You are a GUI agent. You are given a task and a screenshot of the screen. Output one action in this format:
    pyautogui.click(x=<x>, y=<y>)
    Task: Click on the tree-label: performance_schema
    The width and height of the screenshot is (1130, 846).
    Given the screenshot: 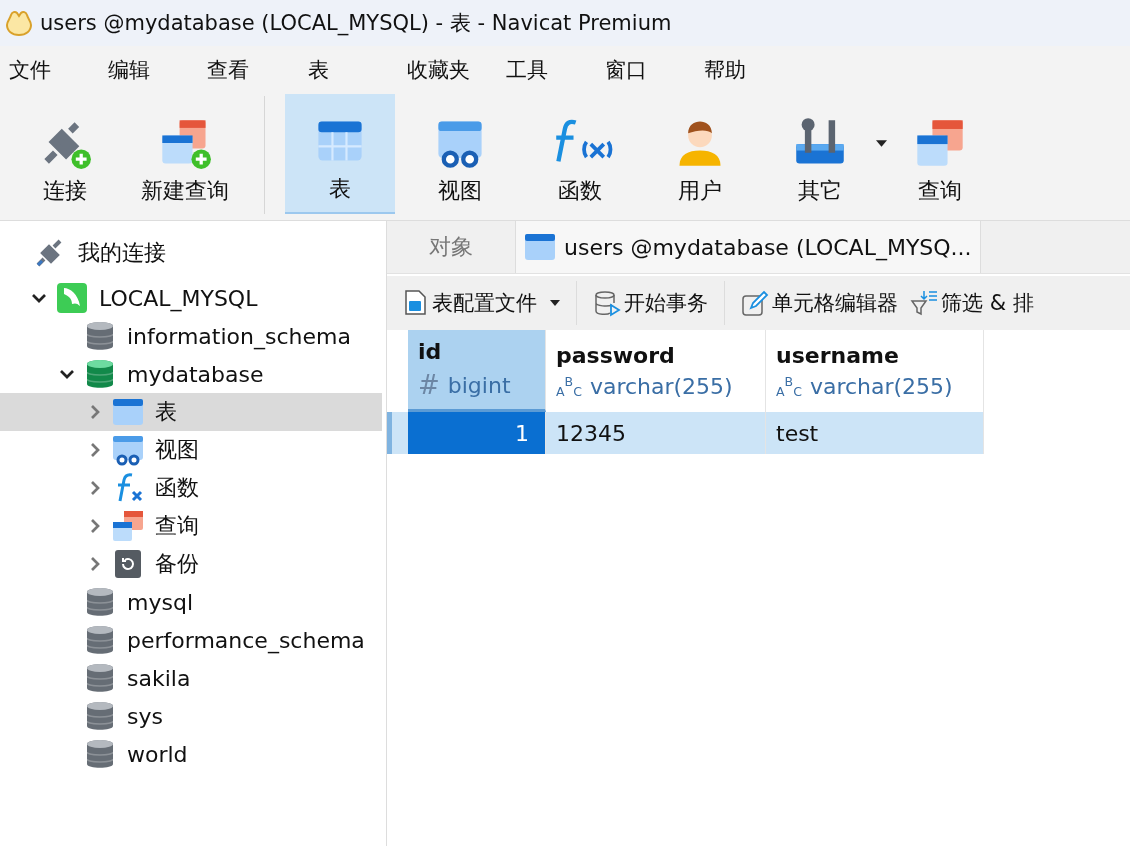 What is the action you would take?
    pyautogui.click(x=246, y=640)
    